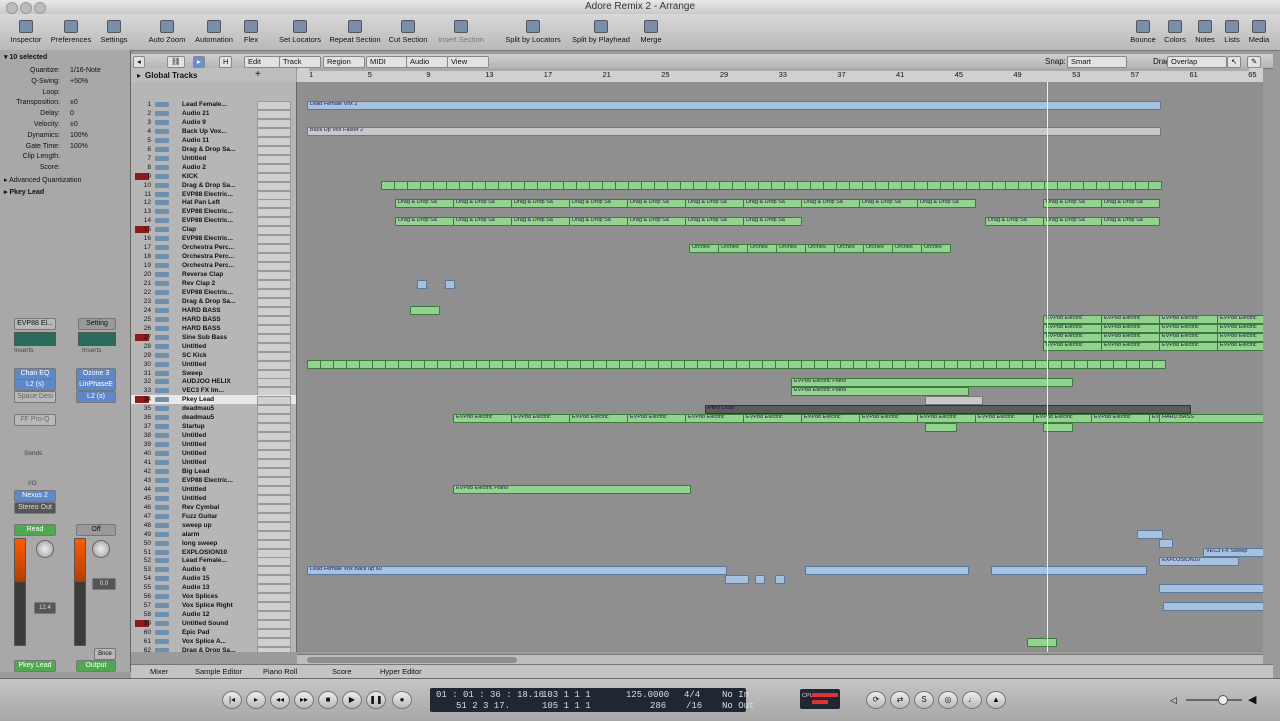 This screenshot has height=721, width=1280. What do you see at coordinates (401, 671) in the screenshot?
I see `tab-hyper-editor: Hyper Editor` at bounding box center [401, 671].